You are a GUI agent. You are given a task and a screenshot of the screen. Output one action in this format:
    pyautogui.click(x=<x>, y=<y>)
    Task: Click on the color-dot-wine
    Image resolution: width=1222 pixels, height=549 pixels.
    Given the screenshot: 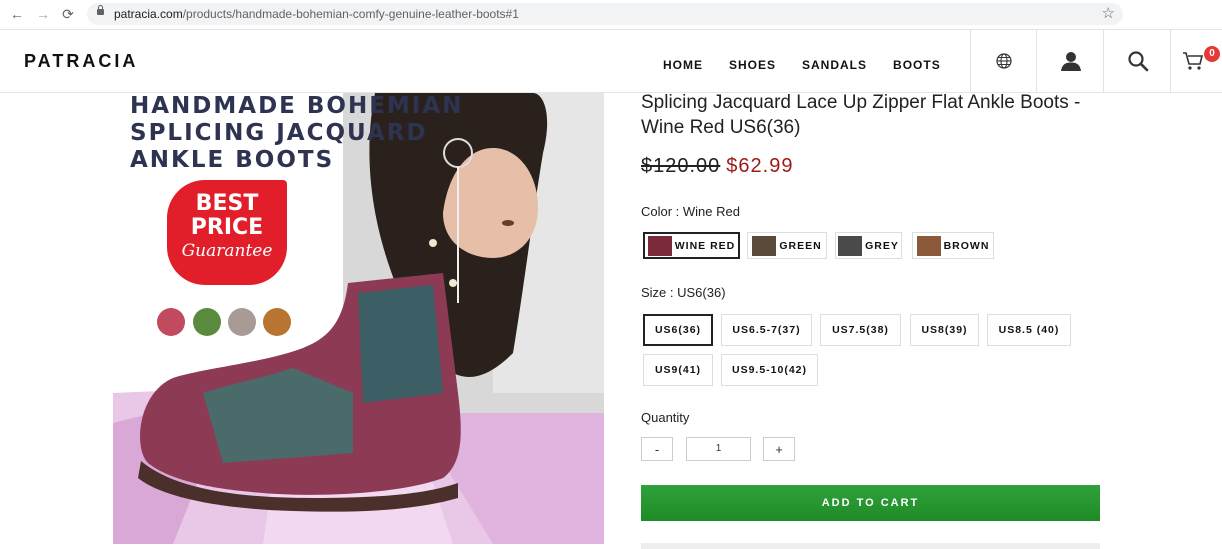 What is the action you would take?
    pyautogui.click(x=171, y=322)
    